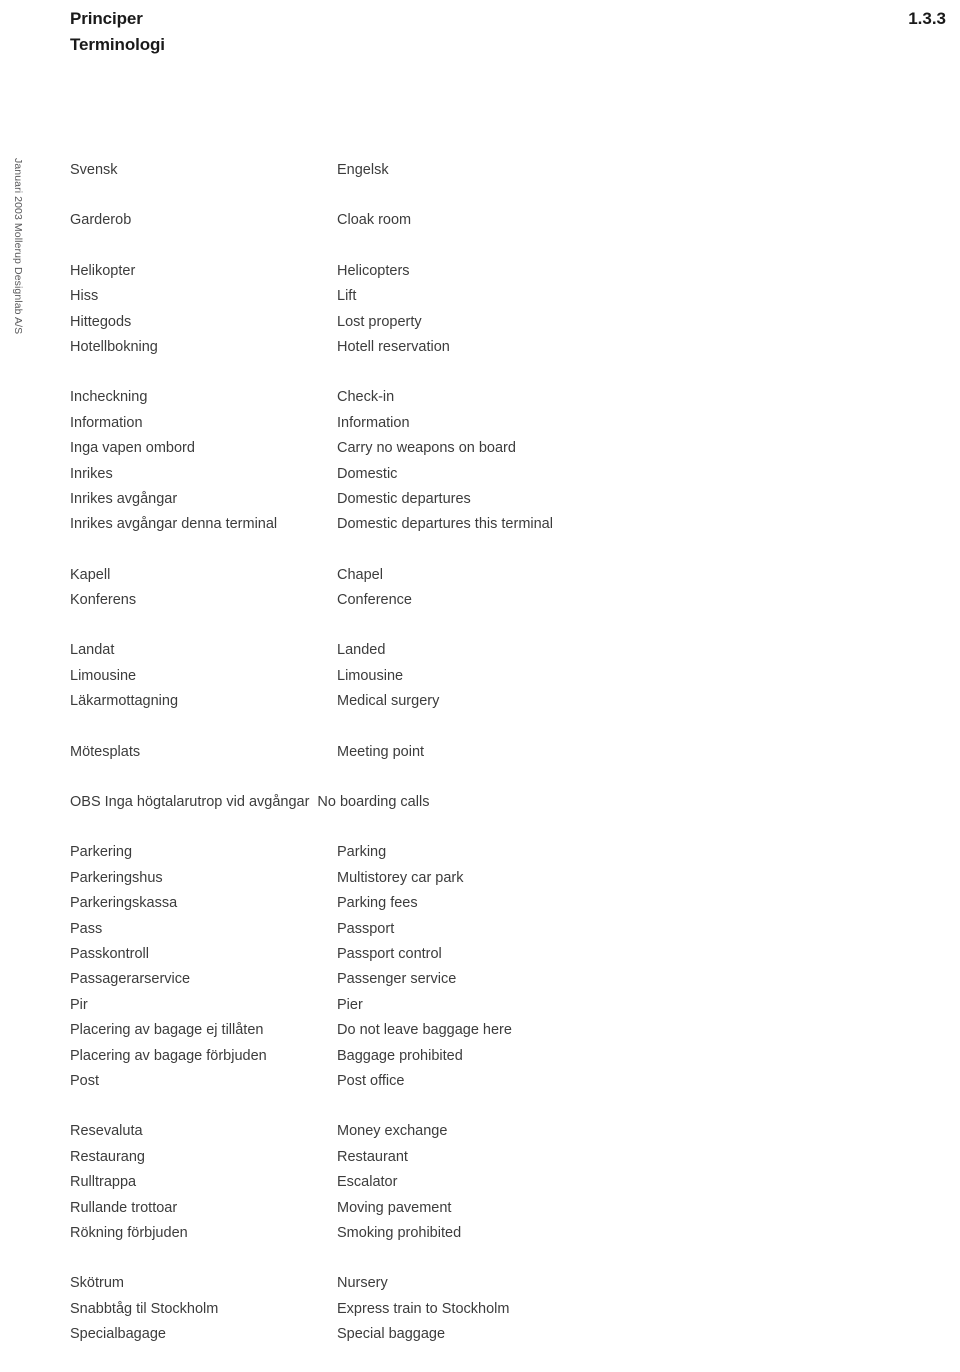 This screenshot has height=1372, width=960. Describe the element at coordinates (500, 701) in the screenshot. I see `term-row: Läkarmottagning Medical surgery` at that location.